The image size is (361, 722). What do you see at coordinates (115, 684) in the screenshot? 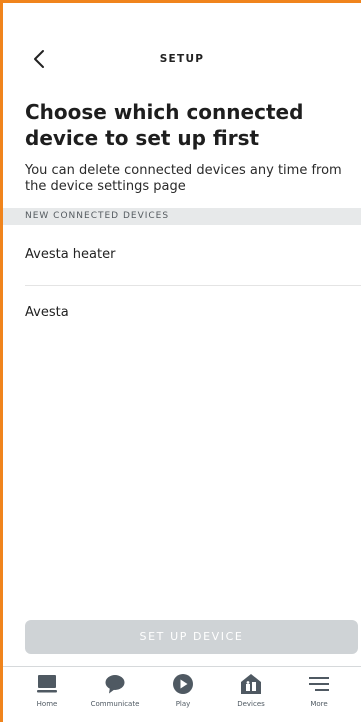
I see `chat-bubble-icon` at bounding box center [115, 684].